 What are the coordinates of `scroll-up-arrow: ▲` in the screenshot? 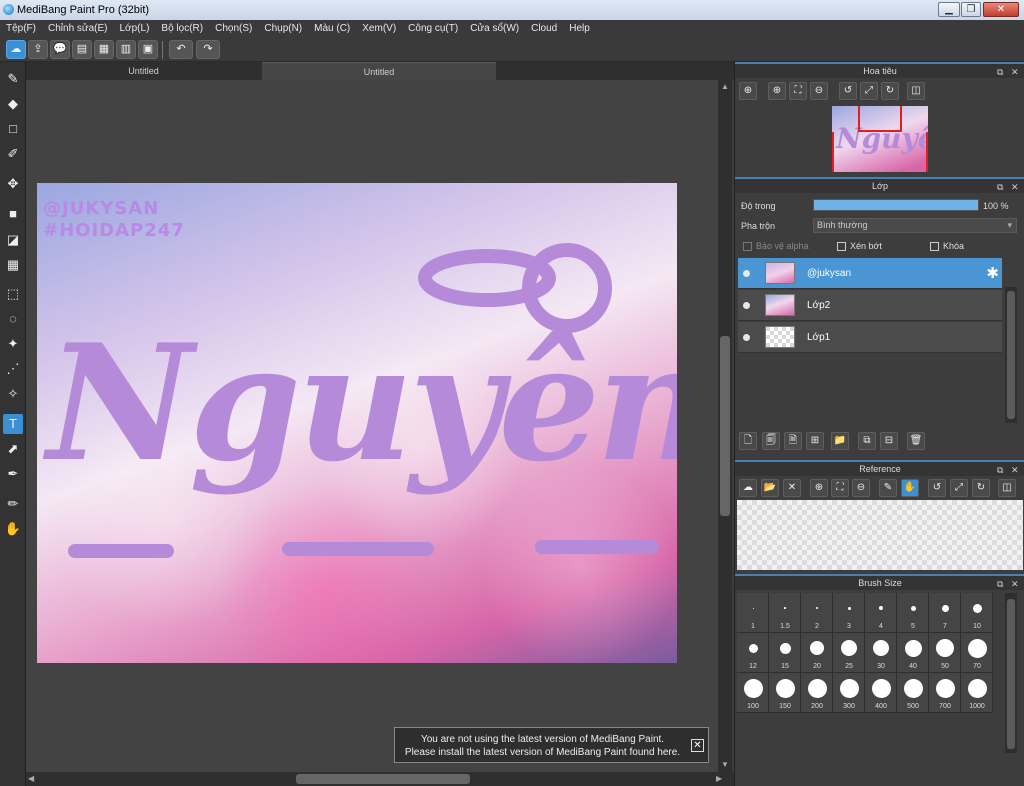 It's located at (725, 86).